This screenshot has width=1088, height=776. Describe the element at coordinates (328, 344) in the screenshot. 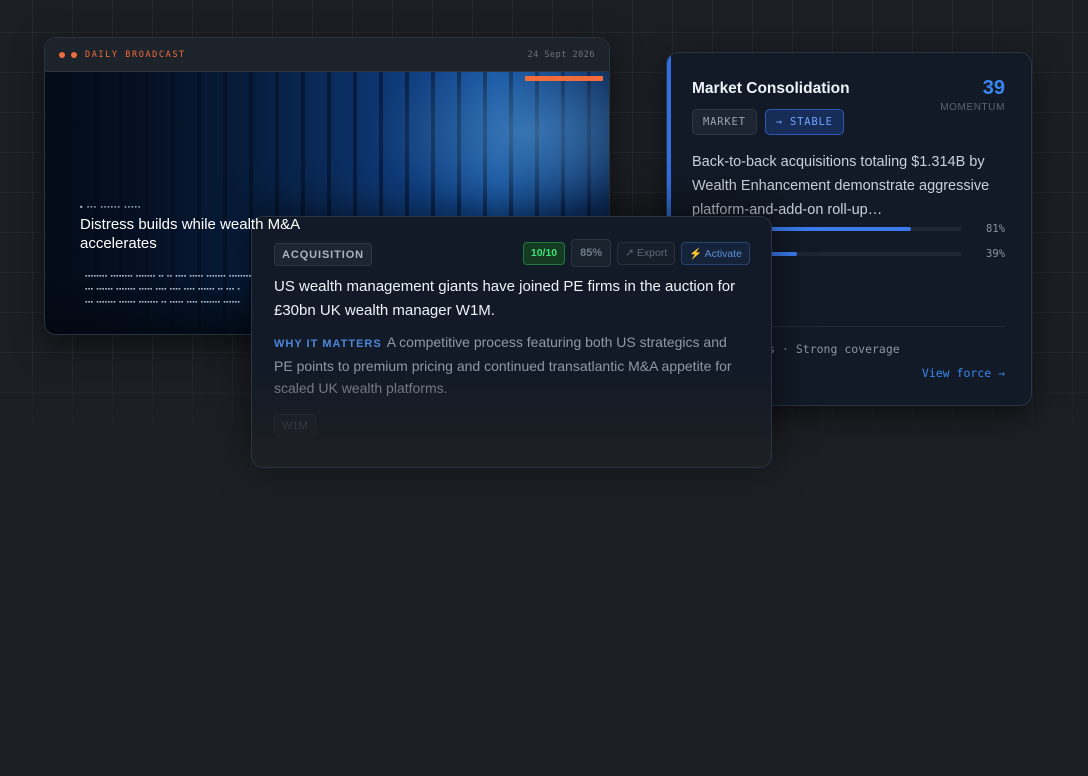

I see `why-it-matters-label: WHY IT MATTERS` at that location.